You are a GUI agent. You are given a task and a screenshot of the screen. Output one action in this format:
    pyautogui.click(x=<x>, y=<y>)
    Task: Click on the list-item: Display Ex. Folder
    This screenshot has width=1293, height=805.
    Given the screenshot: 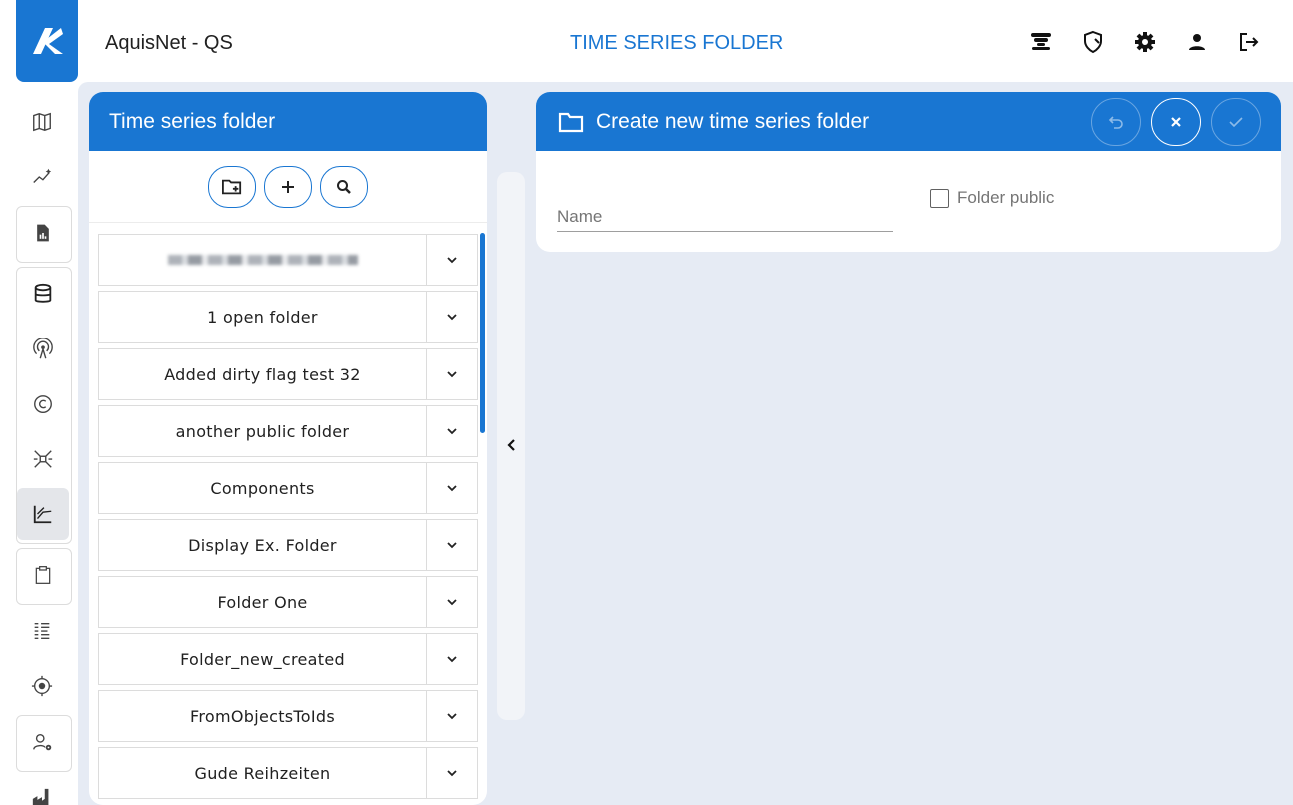 What is the action you would take?
    pyautogui.click(x=288, y=545)
    